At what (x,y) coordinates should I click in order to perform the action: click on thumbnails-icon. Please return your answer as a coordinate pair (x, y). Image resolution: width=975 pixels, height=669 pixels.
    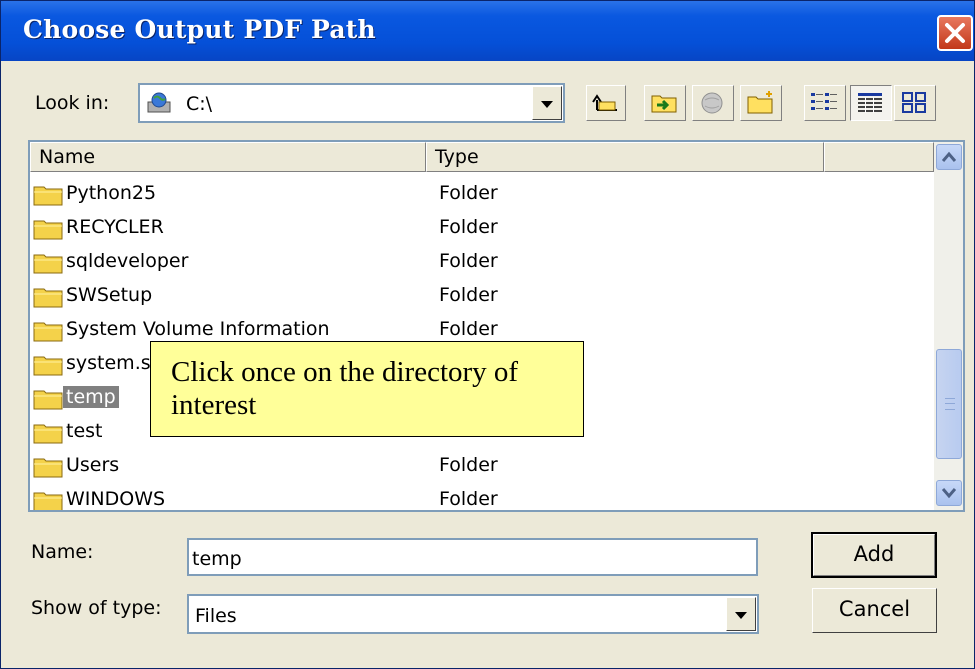
    Looking at the image, I should click on (914, 102).